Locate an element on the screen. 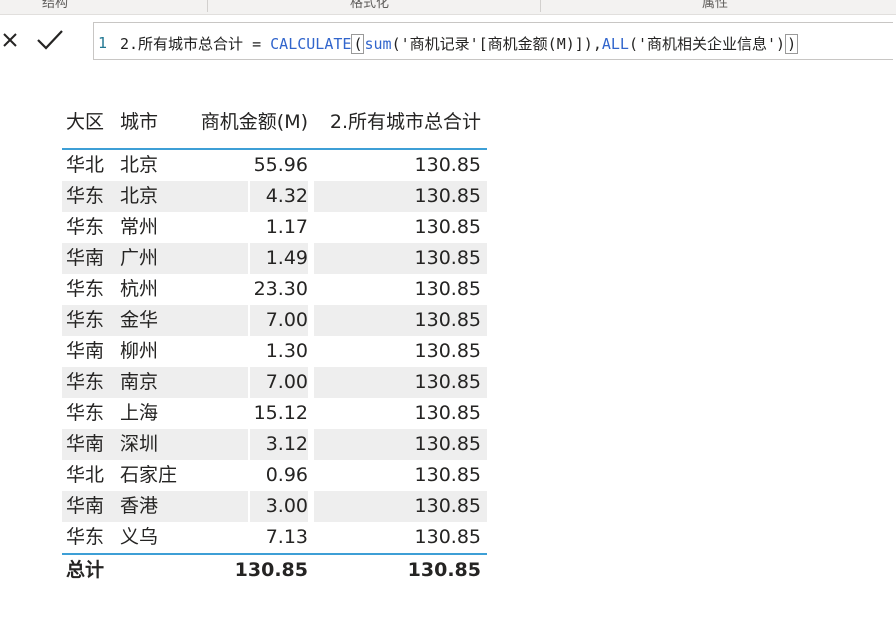  cell-city: 上海 is located at coordinates (139, 413).